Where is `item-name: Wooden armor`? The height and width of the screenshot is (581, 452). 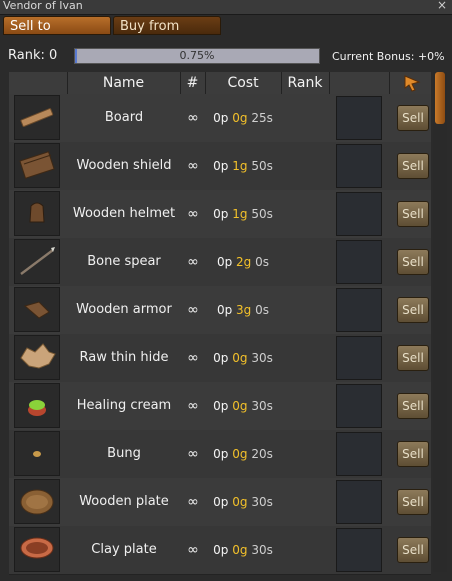 item-name: Wooden armor is located at coordinates (124, 309).